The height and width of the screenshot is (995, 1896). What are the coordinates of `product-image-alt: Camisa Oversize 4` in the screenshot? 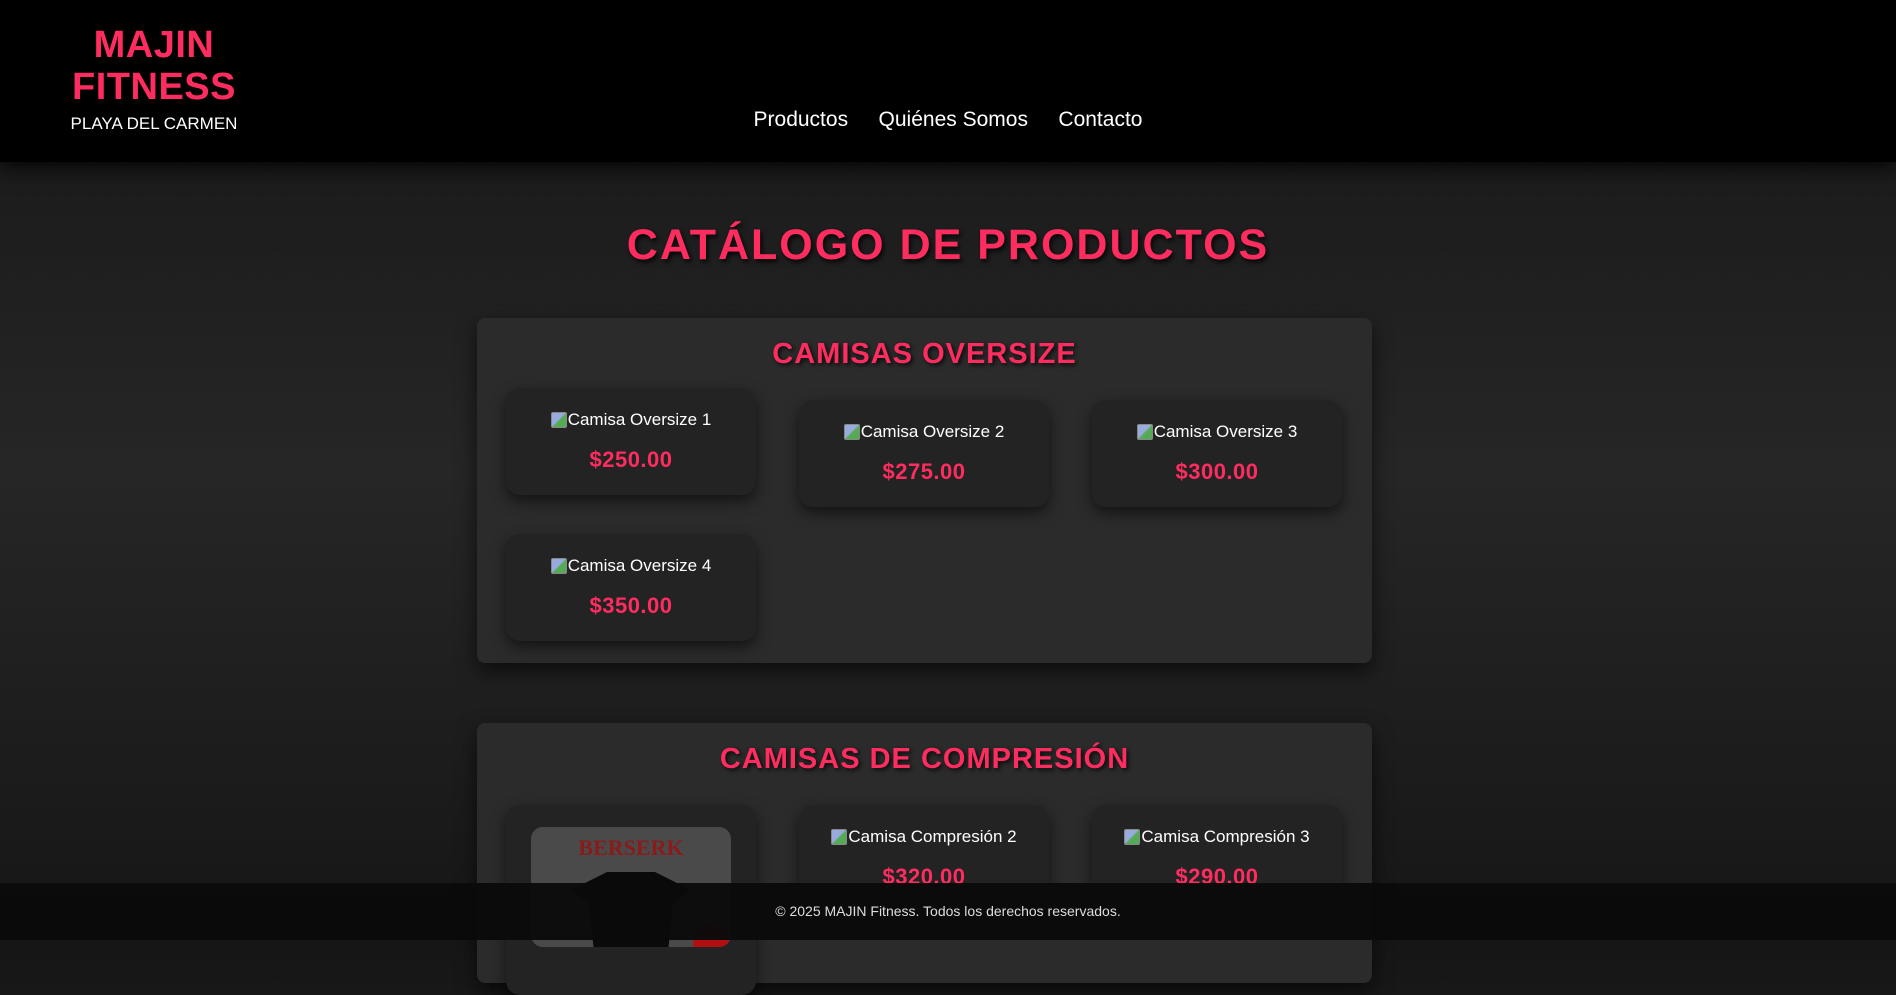 It's located at (639, 565).